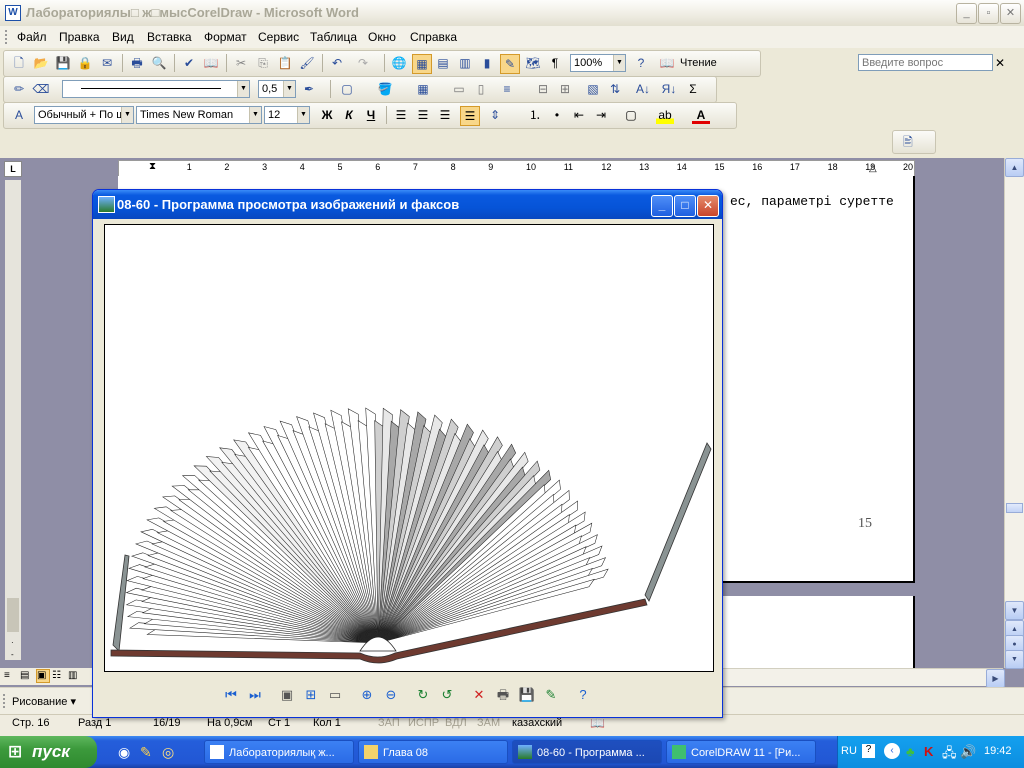  I want to click on email-icon: ✉, so click(107, 63).